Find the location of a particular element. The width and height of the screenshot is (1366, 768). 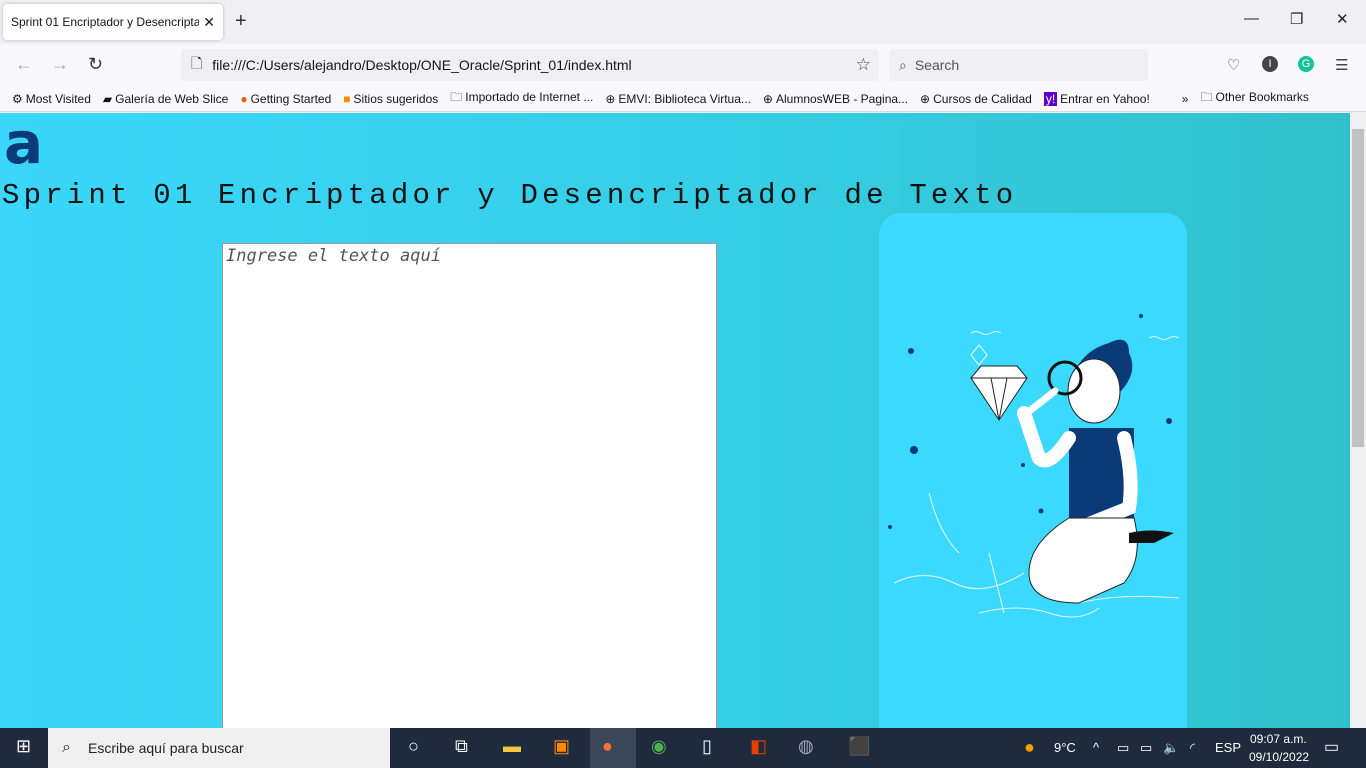

bookmark-item: ⊕ Cursos de Calidad is located at coordinates (976, 99).